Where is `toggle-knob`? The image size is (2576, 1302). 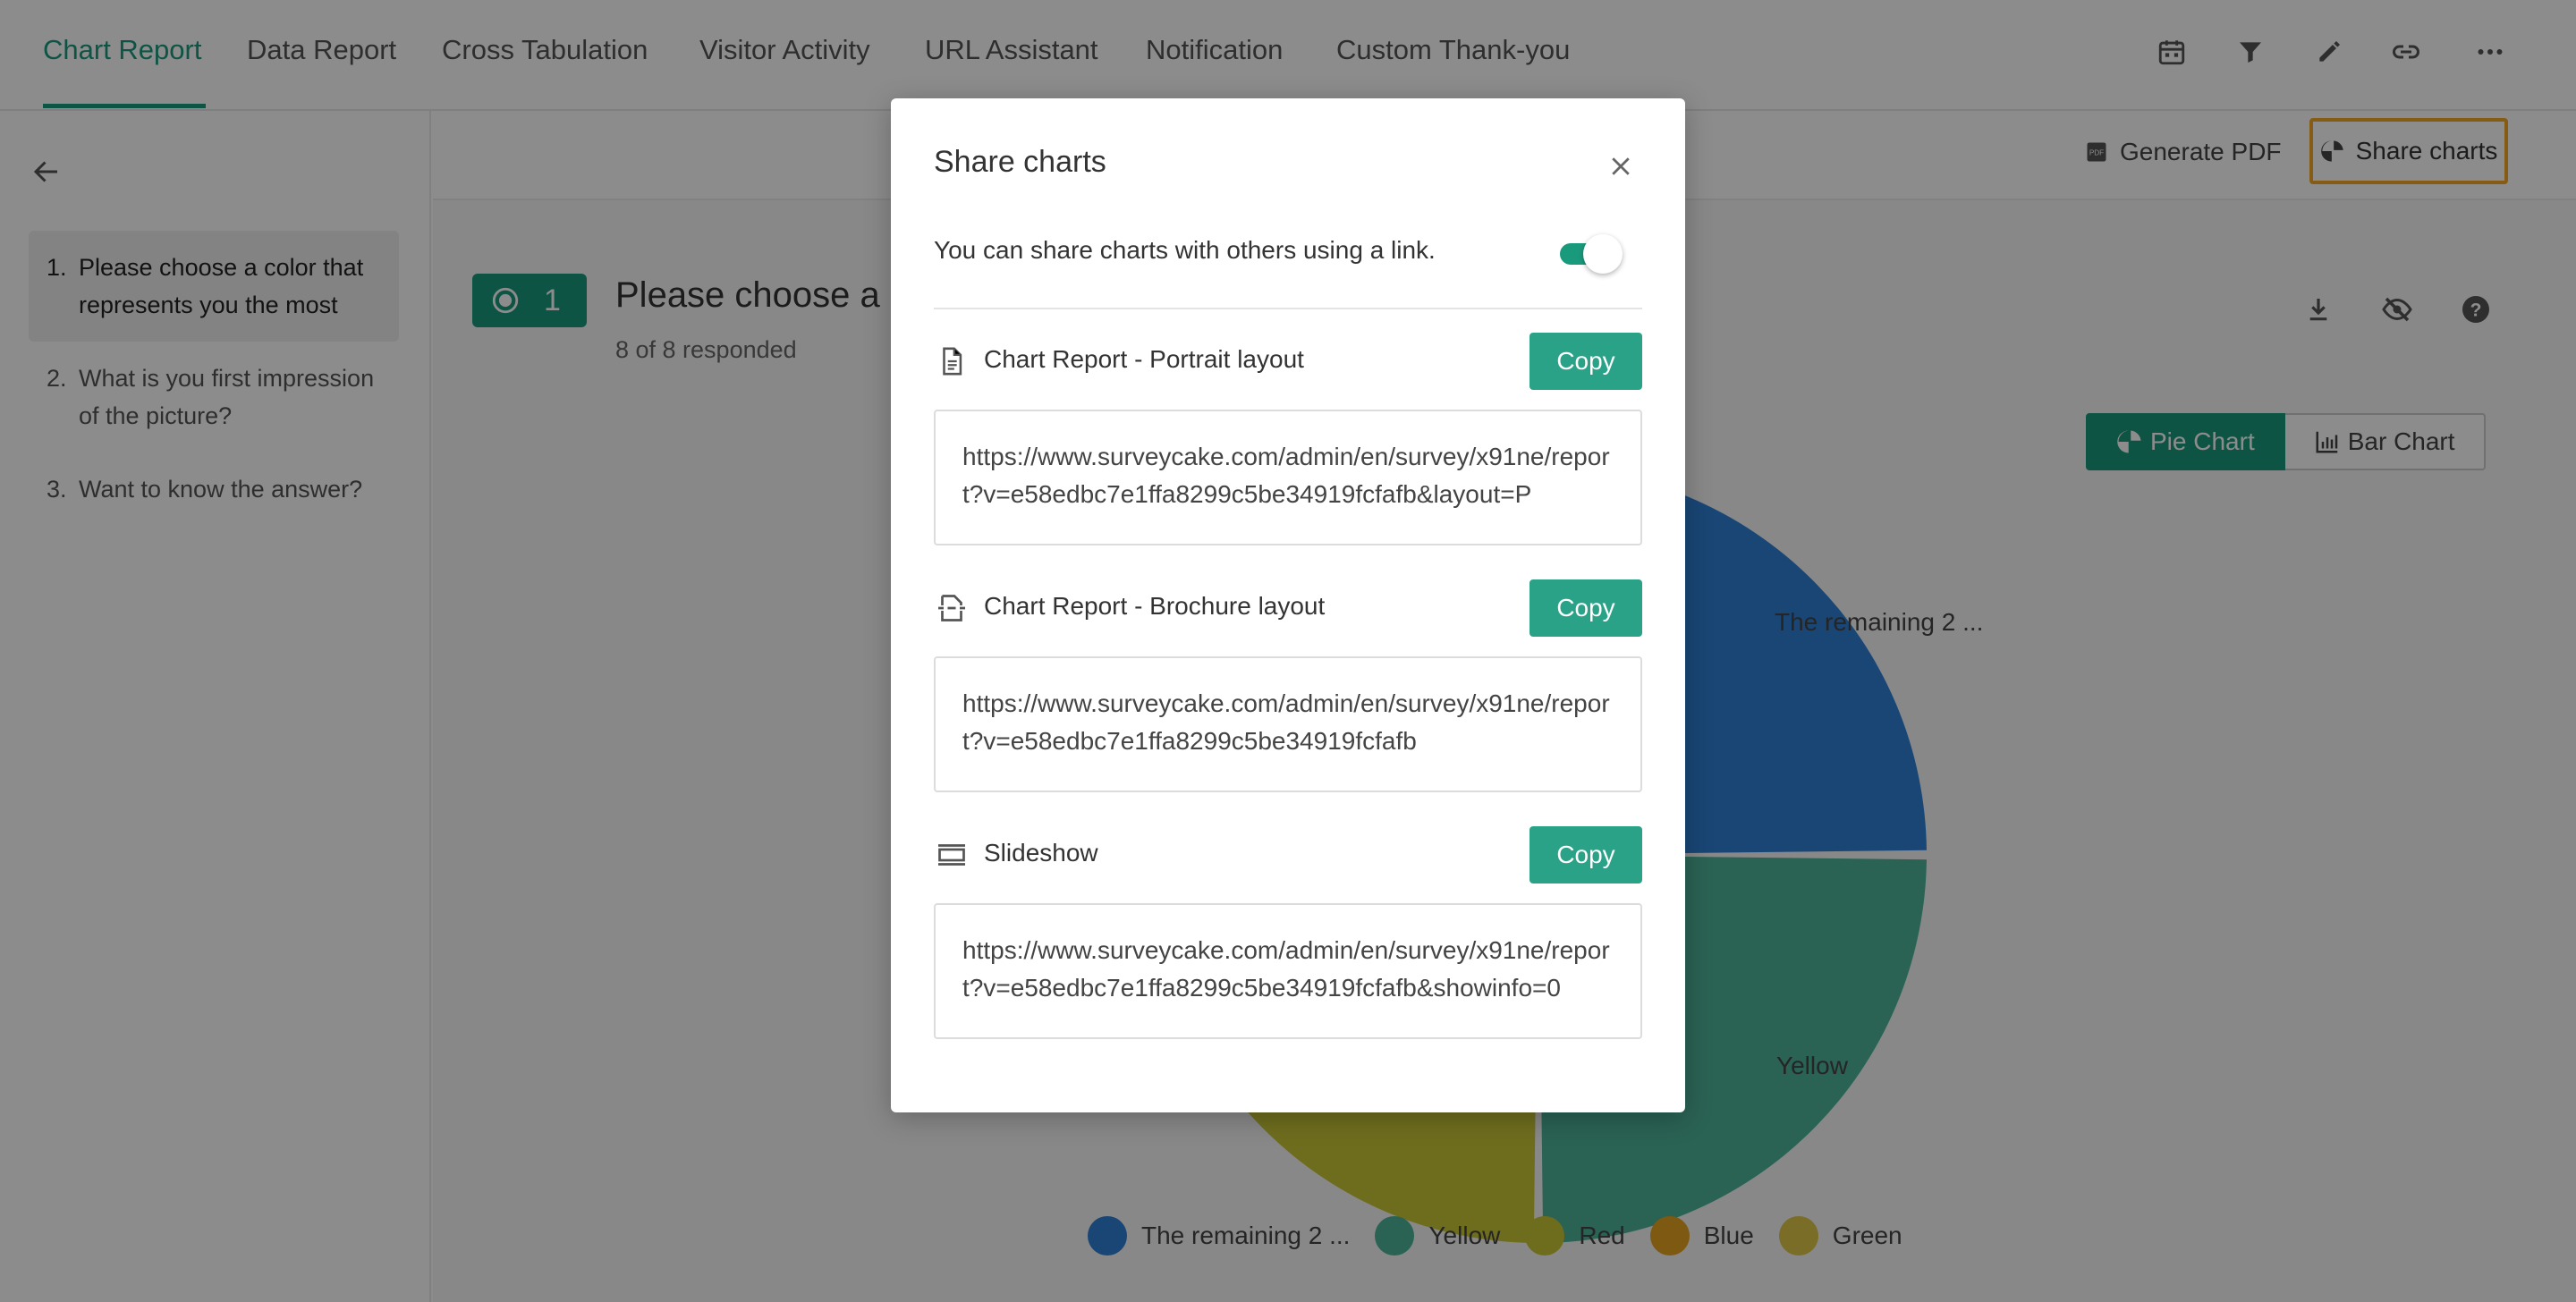 toggle-knob is located at coordinates (1603, 254).